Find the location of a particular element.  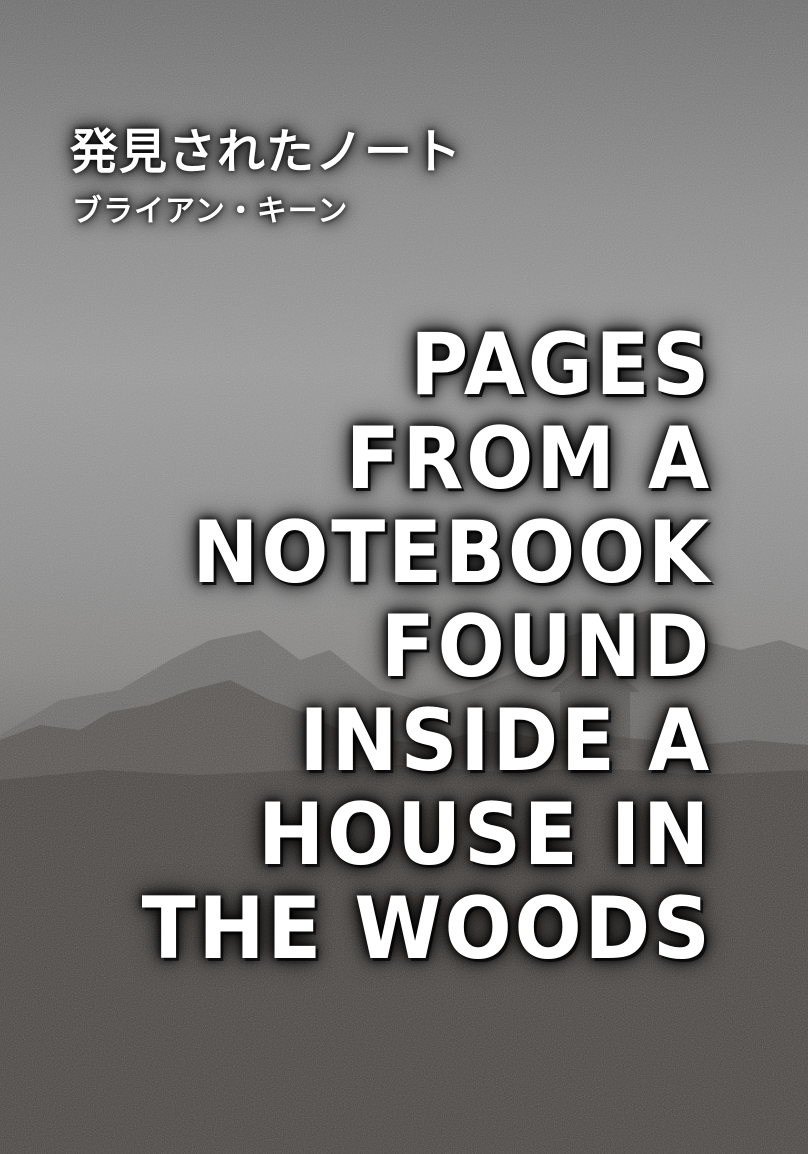

english-title-line-1: PAGES is located at coordinates (561, 365).